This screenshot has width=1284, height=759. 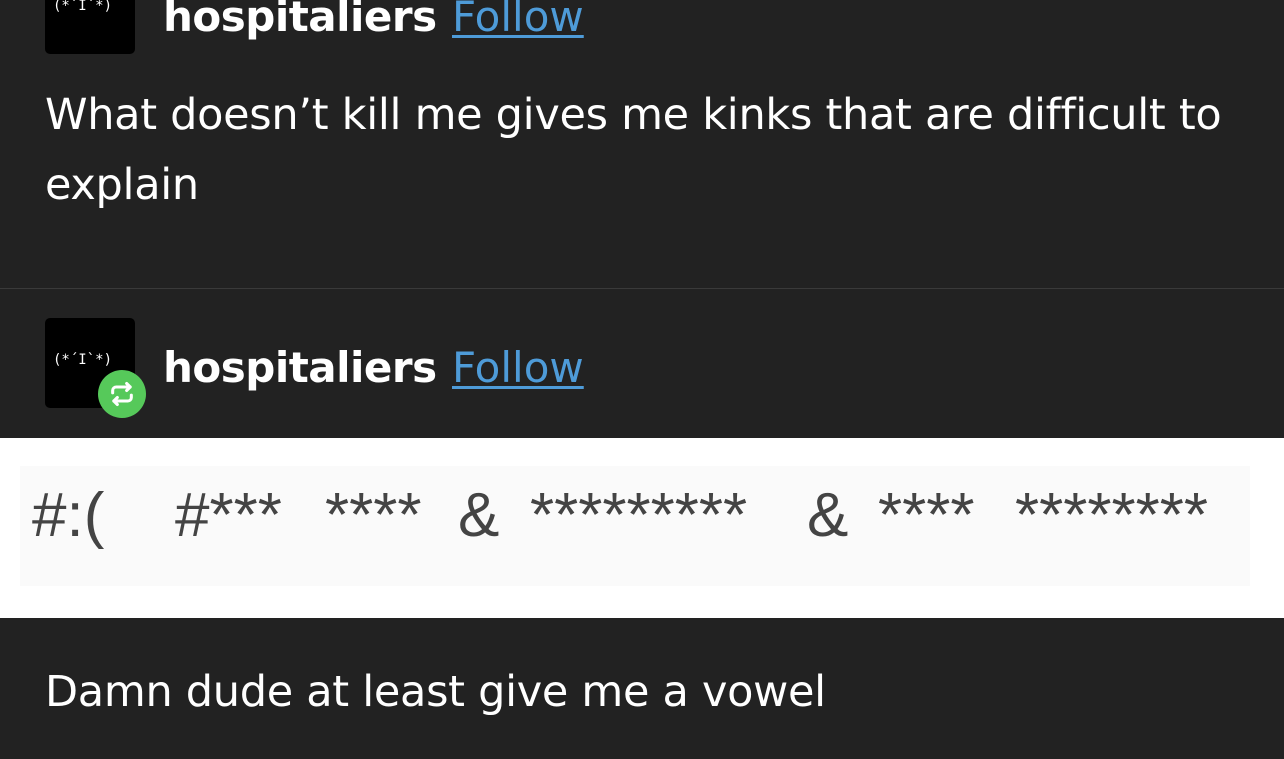 I want to click on repeat-icon, so click(x=122, y=394).